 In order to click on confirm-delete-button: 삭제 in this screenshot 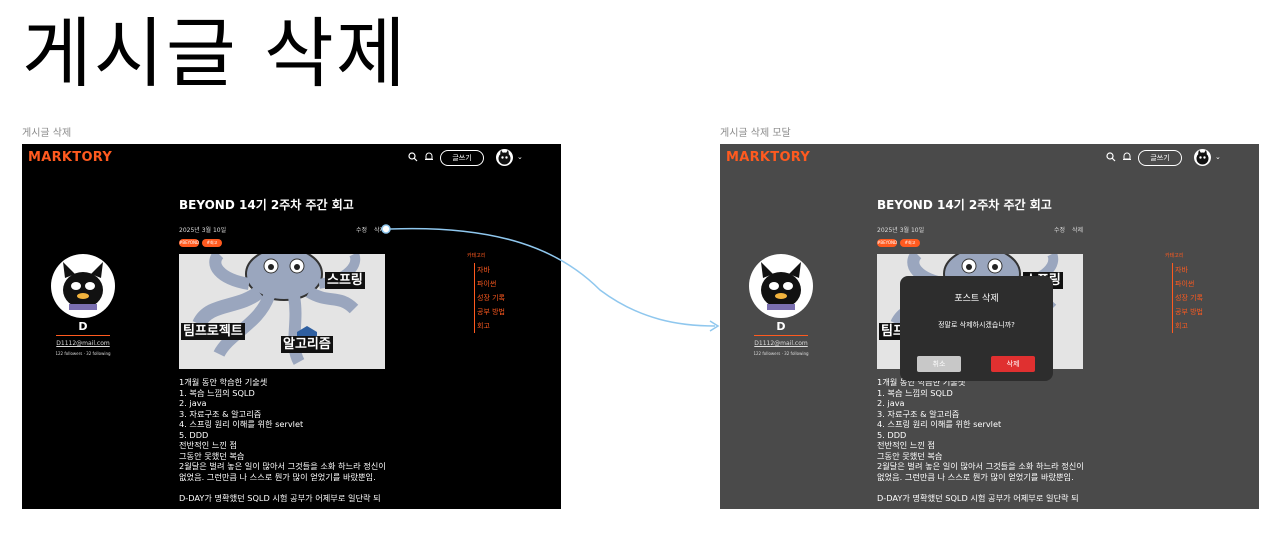, I will do `click(1013, 364)`.